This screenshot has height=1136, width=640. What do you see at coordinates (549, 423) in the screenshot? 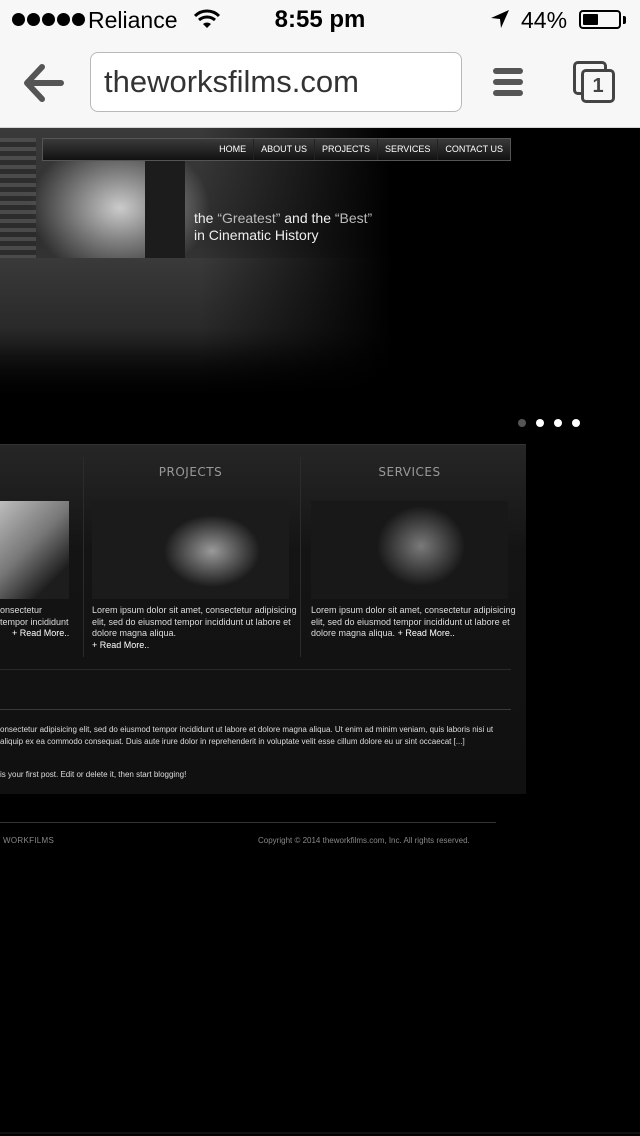
I see `slider-dots` at bounding box center [549, 423].